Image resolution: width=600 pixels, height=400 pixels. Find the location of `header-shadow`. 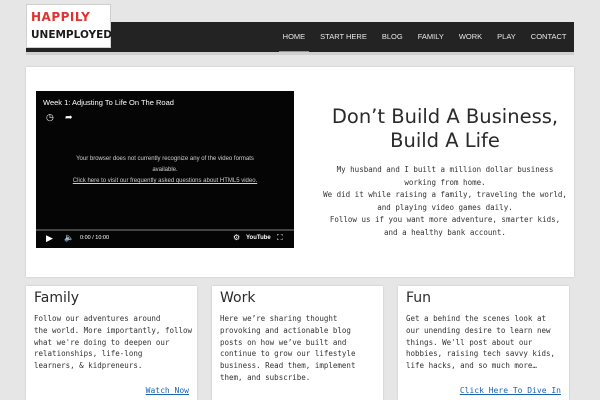

header-shadow is located at coordinates (300, 53).